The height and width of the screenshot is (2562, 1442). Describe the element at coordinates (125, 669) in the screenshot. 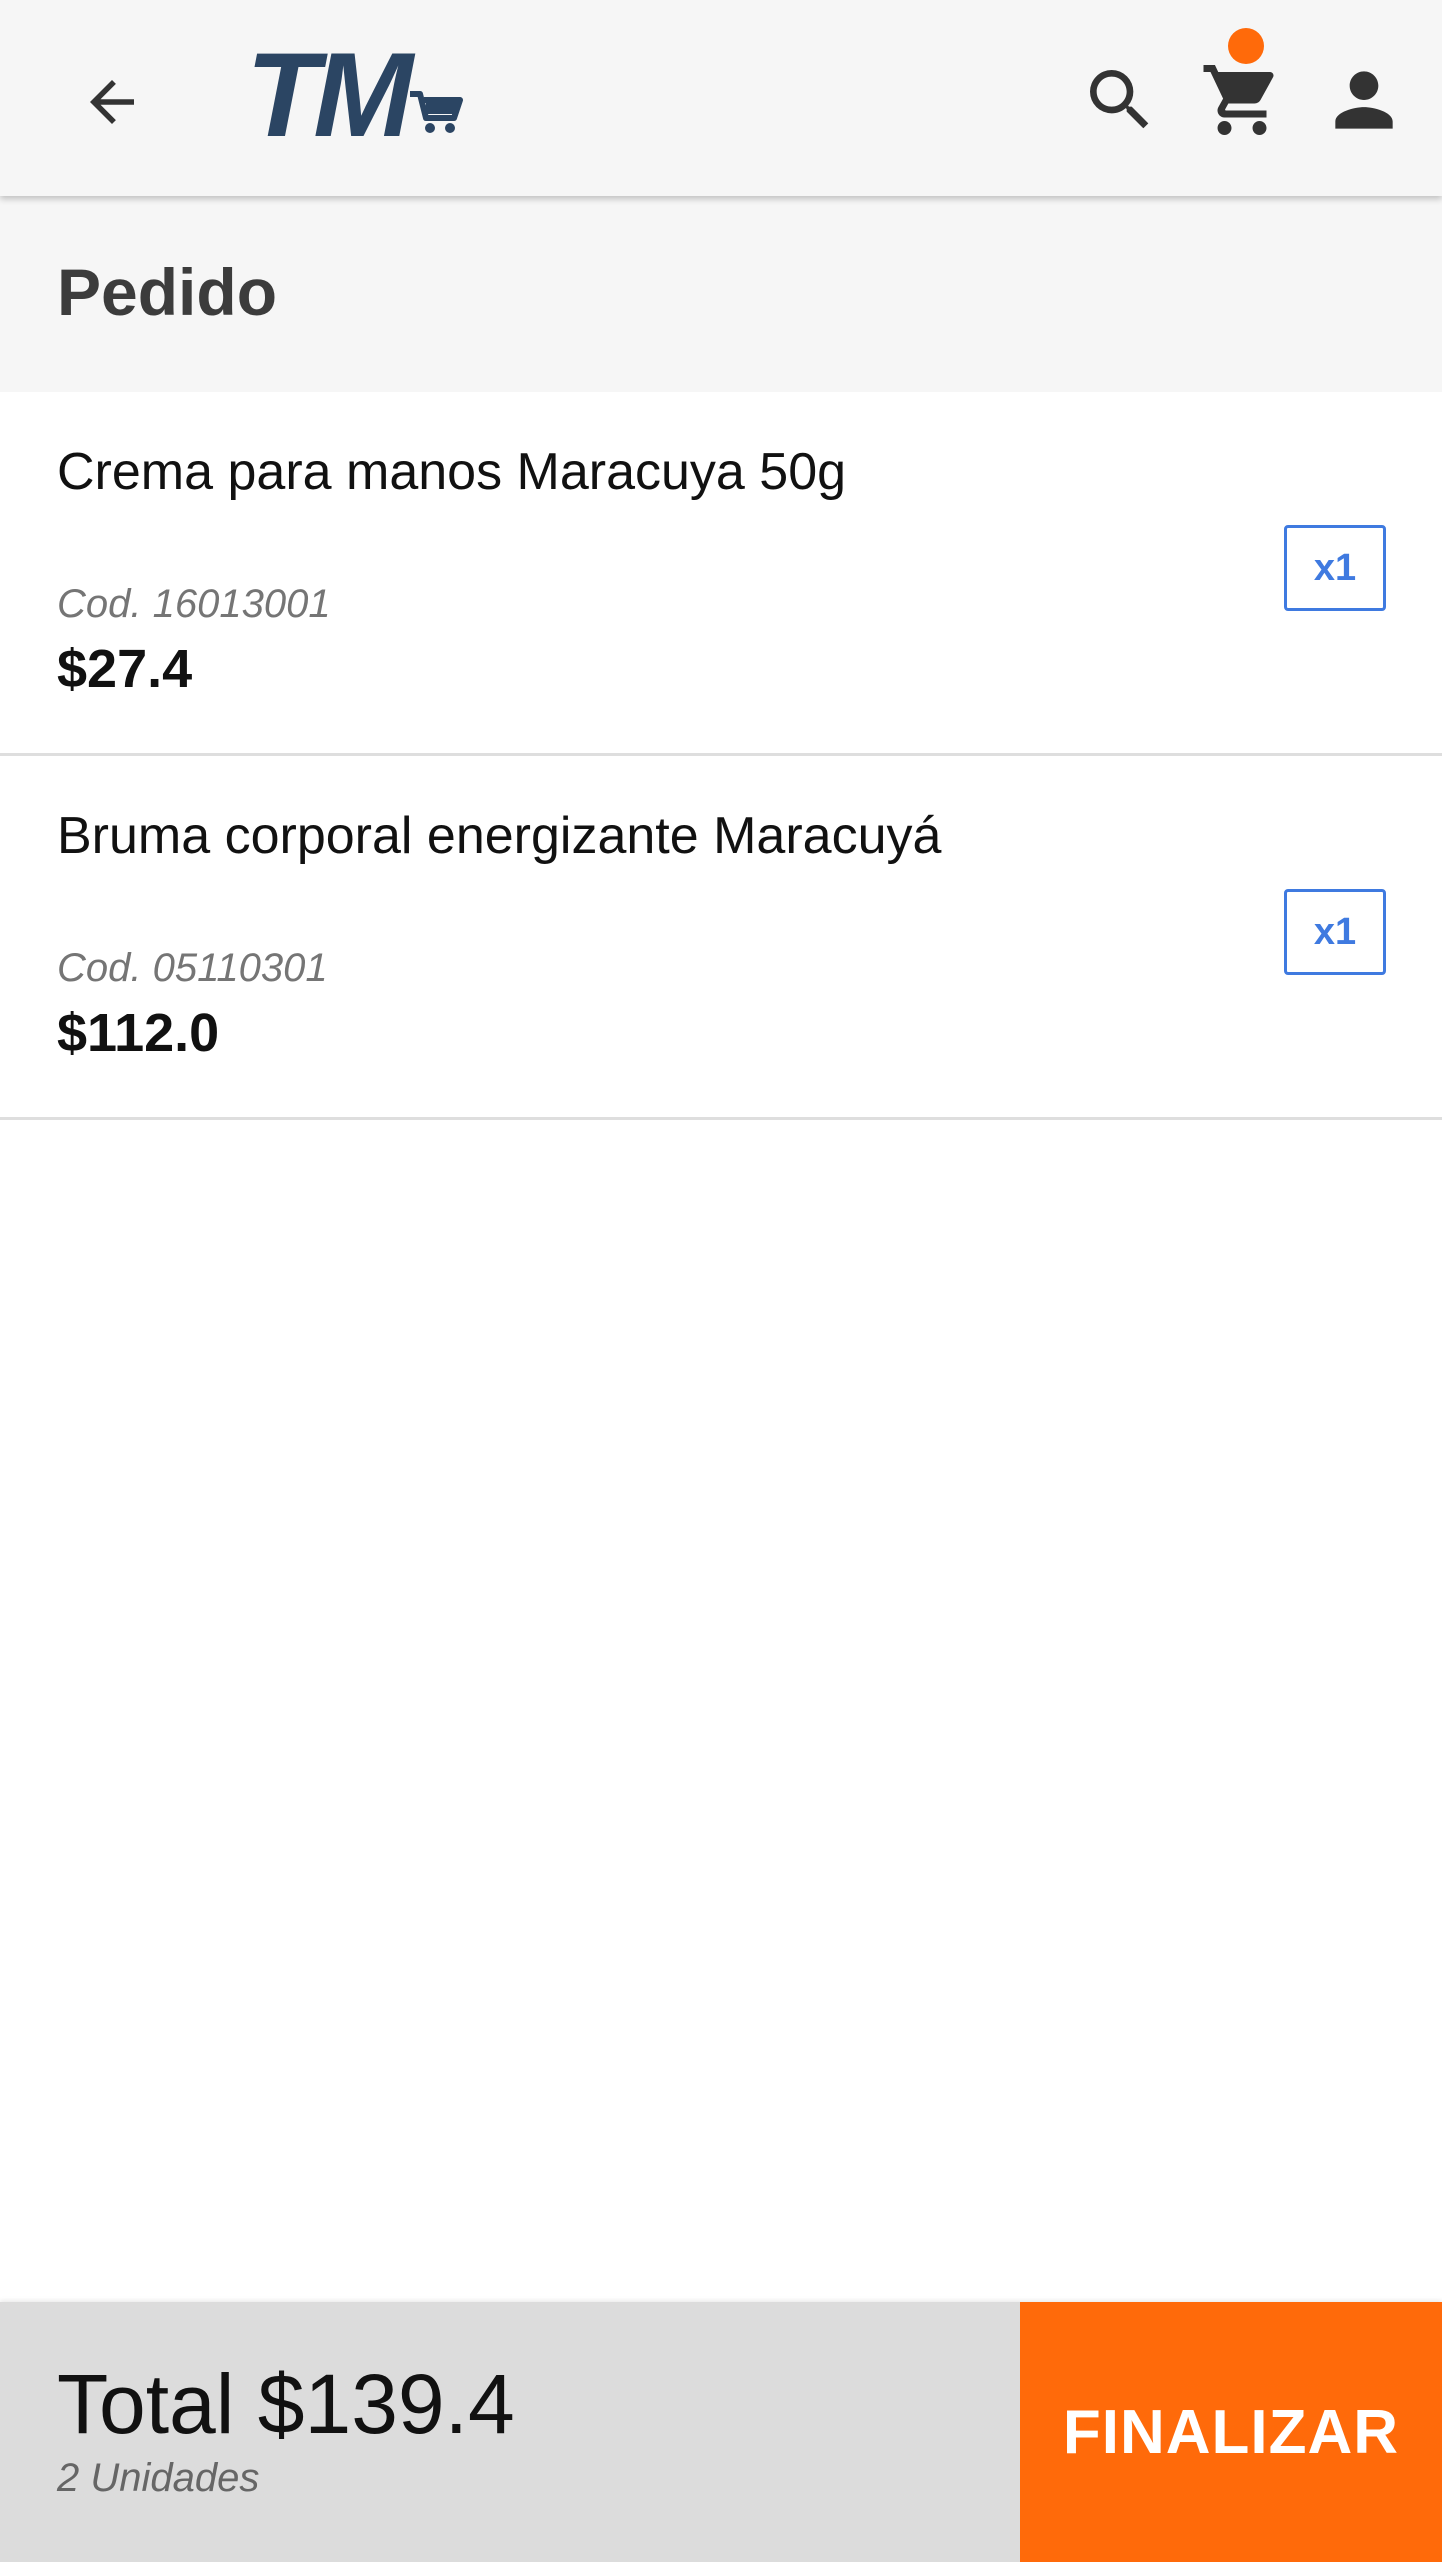

I see `product-price: $27.4` at that location.